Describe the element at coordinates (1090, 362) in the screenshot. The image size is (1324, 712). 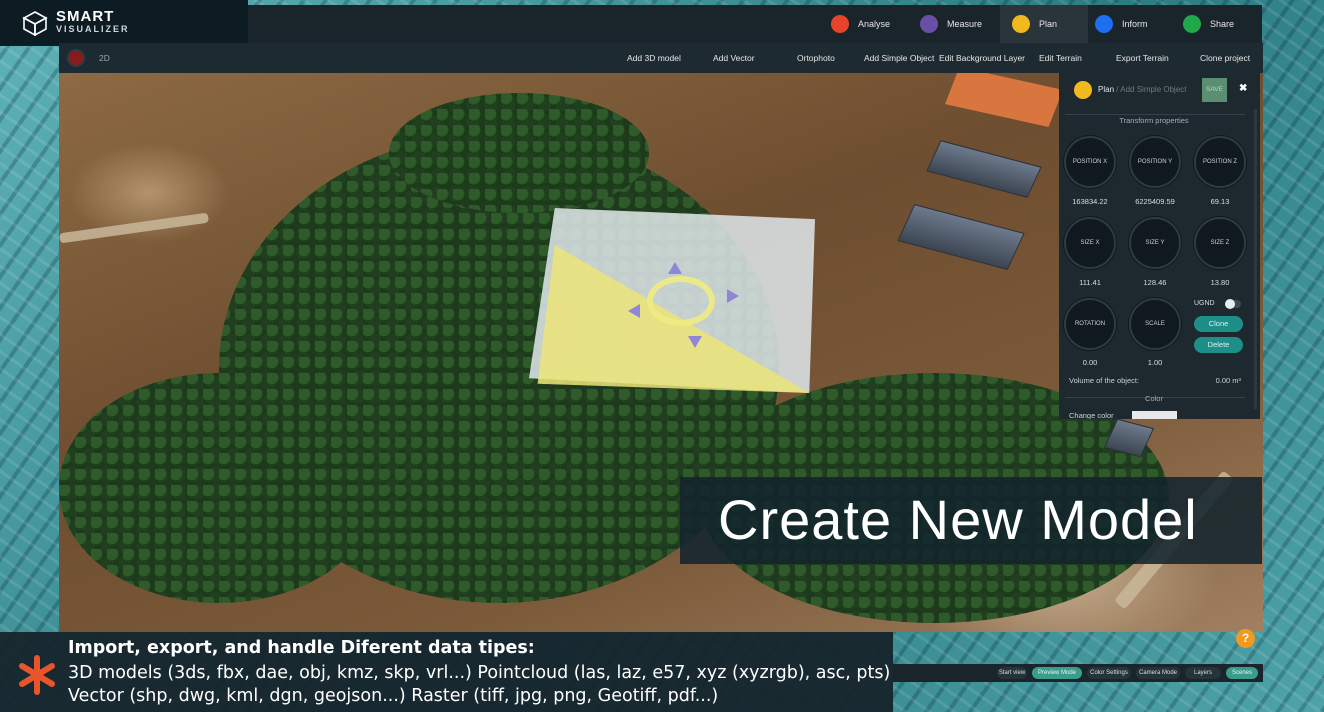
I see `rotation-value: 0.00` at that location.